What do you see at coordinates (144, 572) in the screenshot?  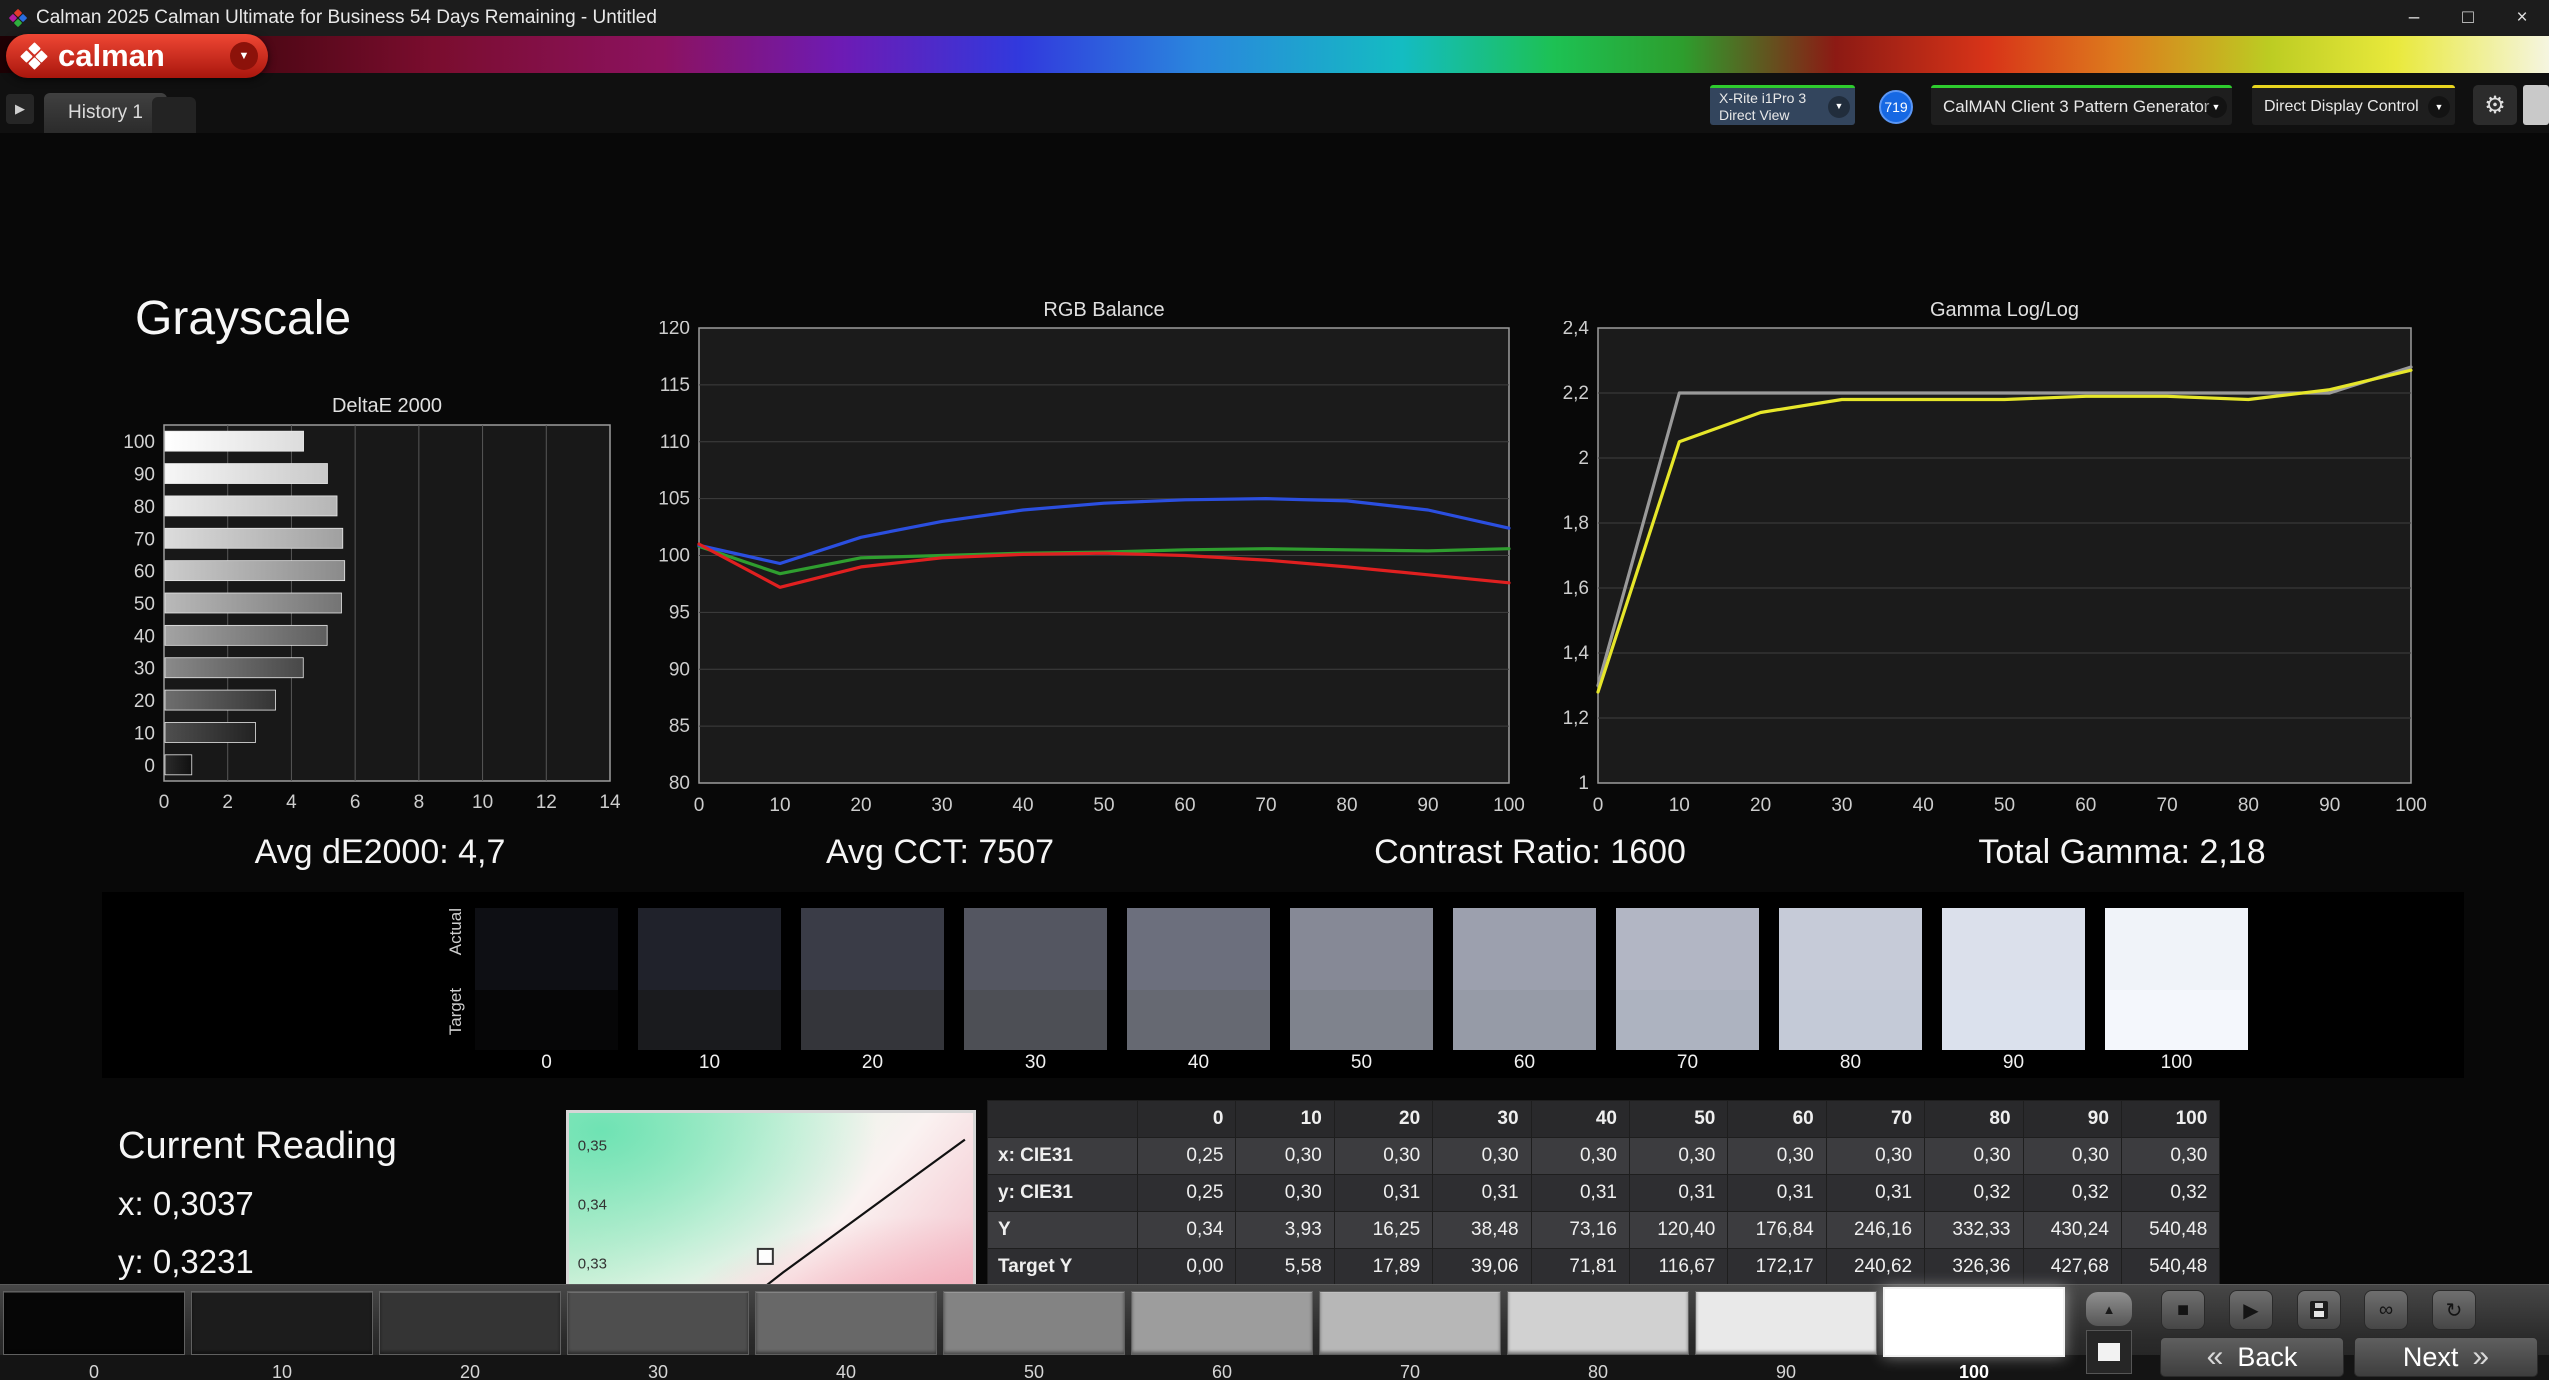 I see `svg-text: 60` at bounding box center [144, 572].